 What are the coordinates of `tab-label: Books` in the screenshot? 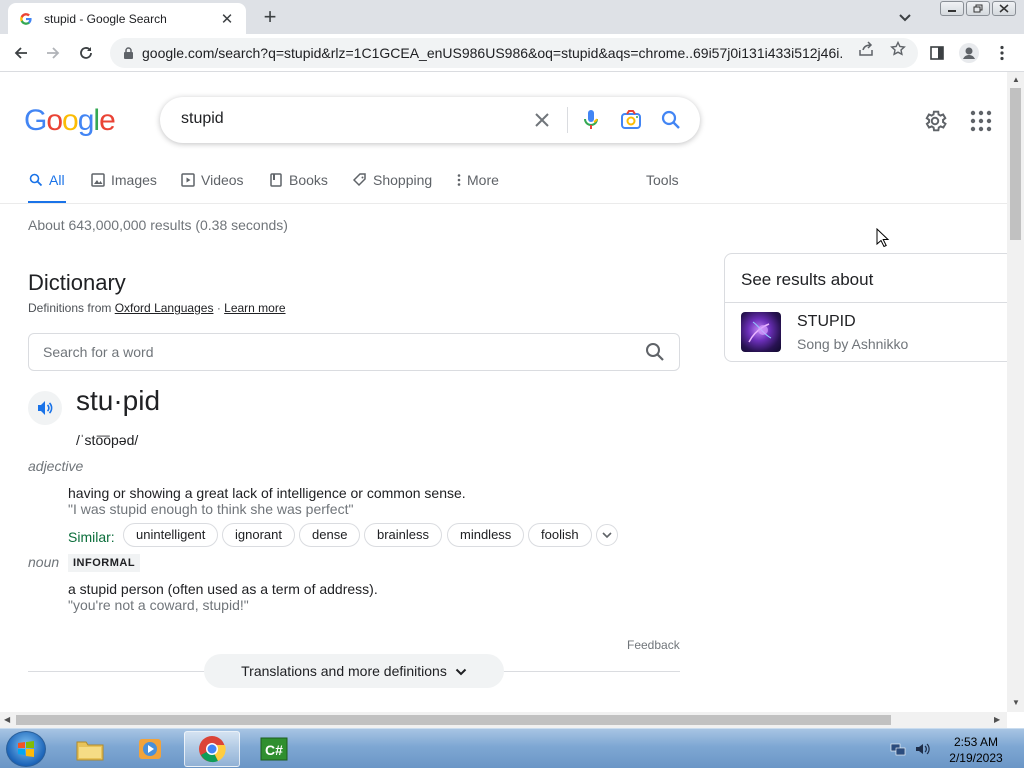 It's located at (308, 180).